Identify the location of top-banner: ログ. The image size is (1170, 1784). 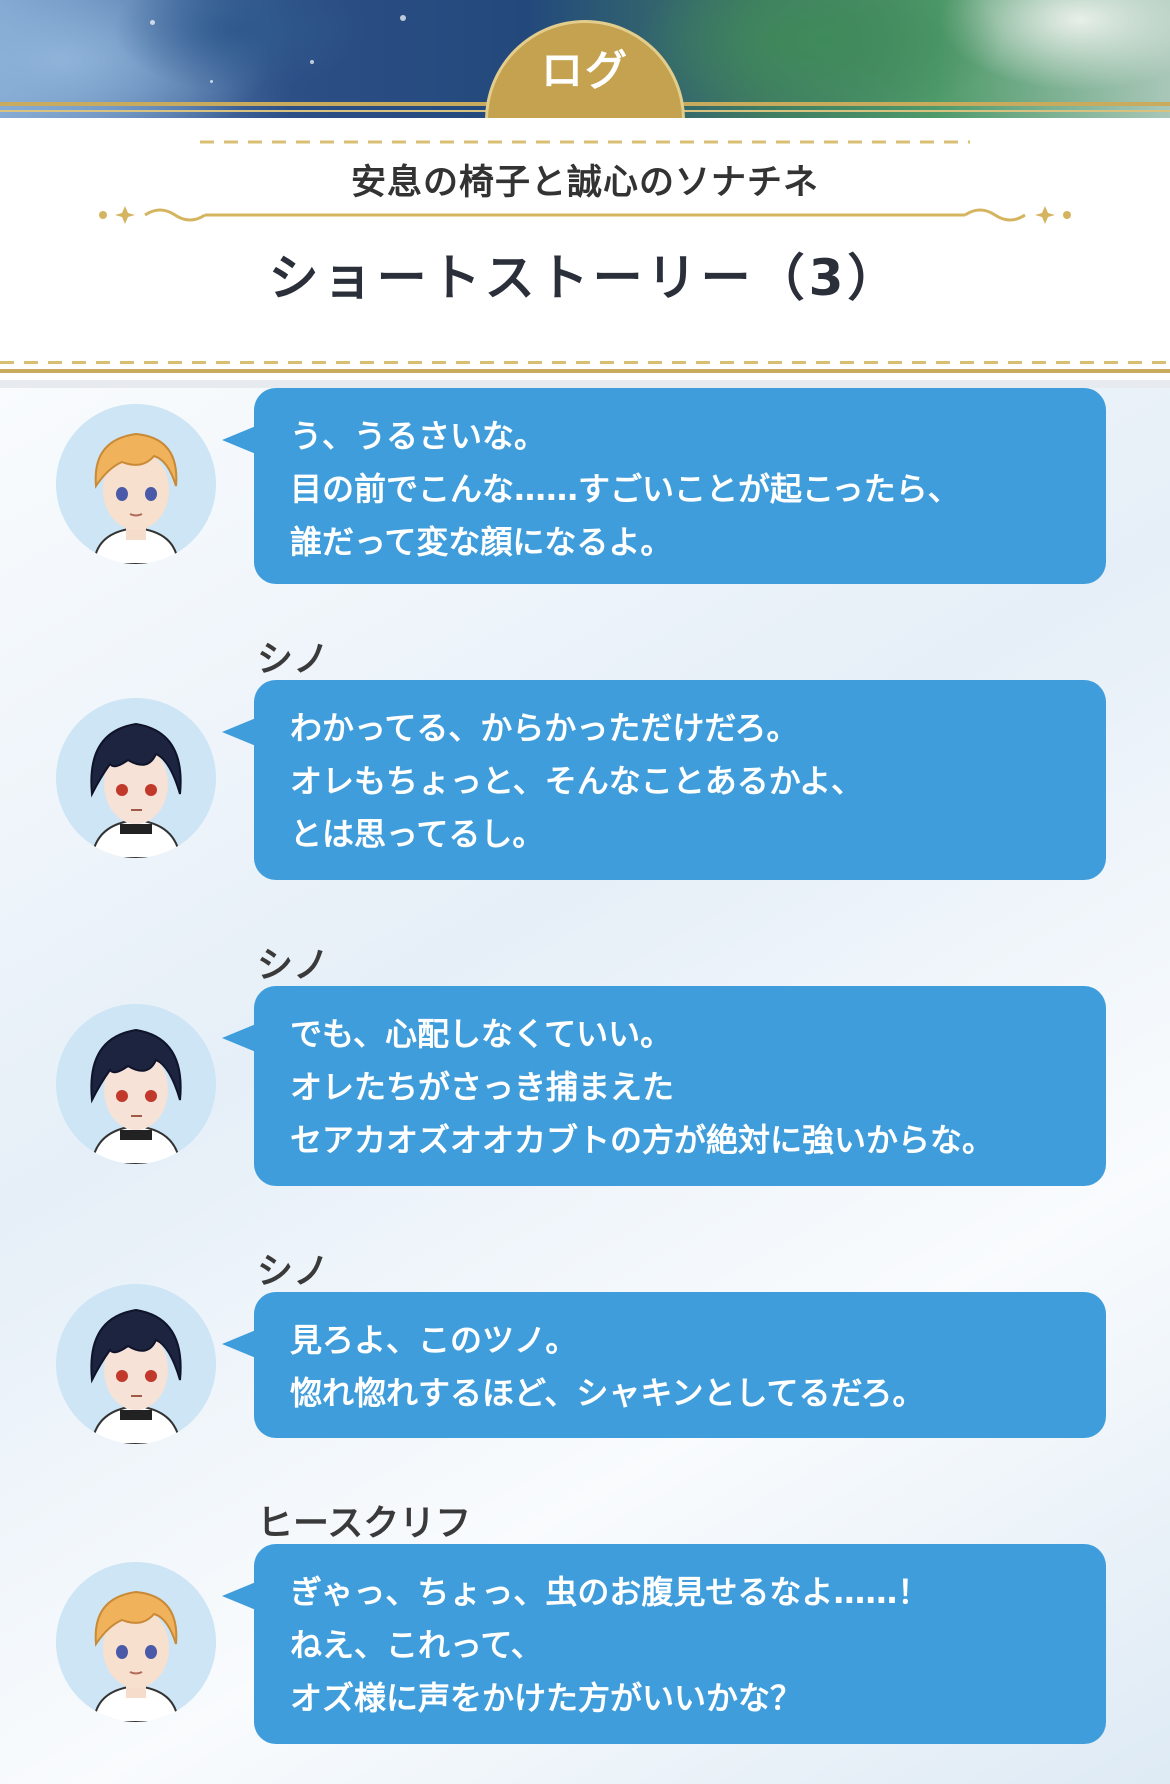
(585, 59).